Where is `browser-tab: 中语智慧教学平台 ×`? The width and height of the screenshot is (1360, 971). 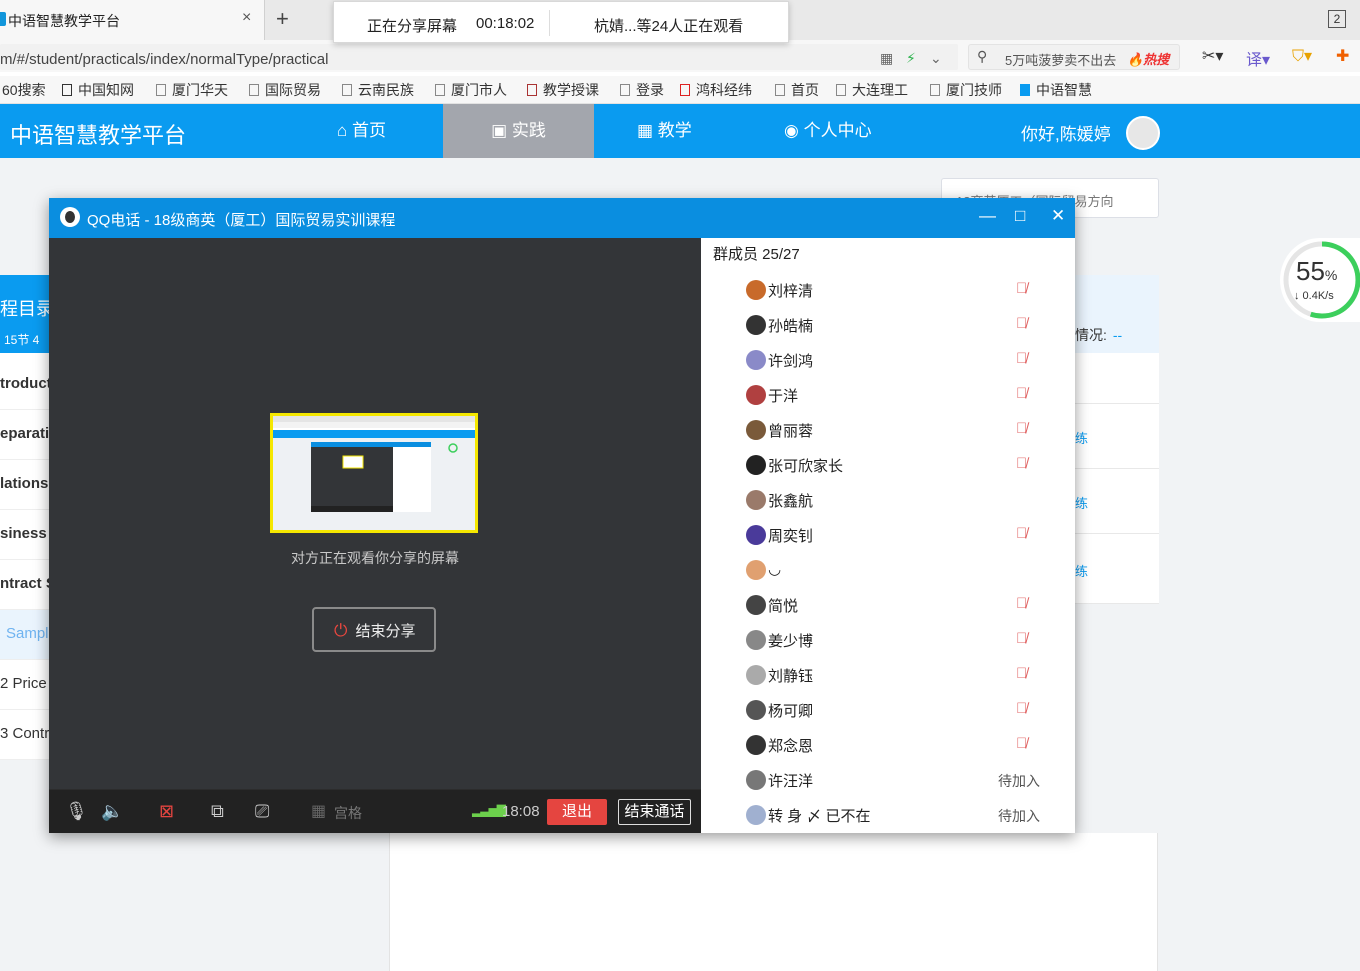 browser-tab: 中语智慧教学平台 × is located at coordinates (132, 20).